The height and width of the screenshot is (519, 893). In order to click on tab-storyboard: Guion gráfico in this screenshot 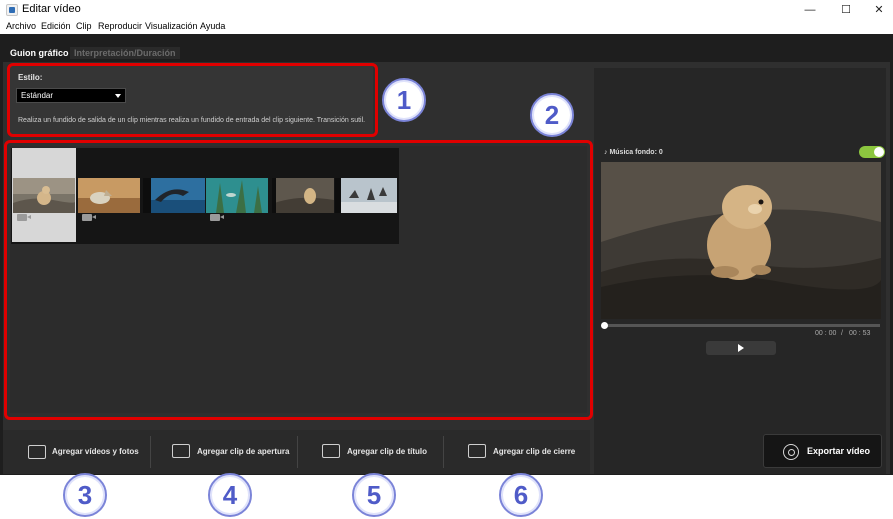, I will do `click(39, 53)`.